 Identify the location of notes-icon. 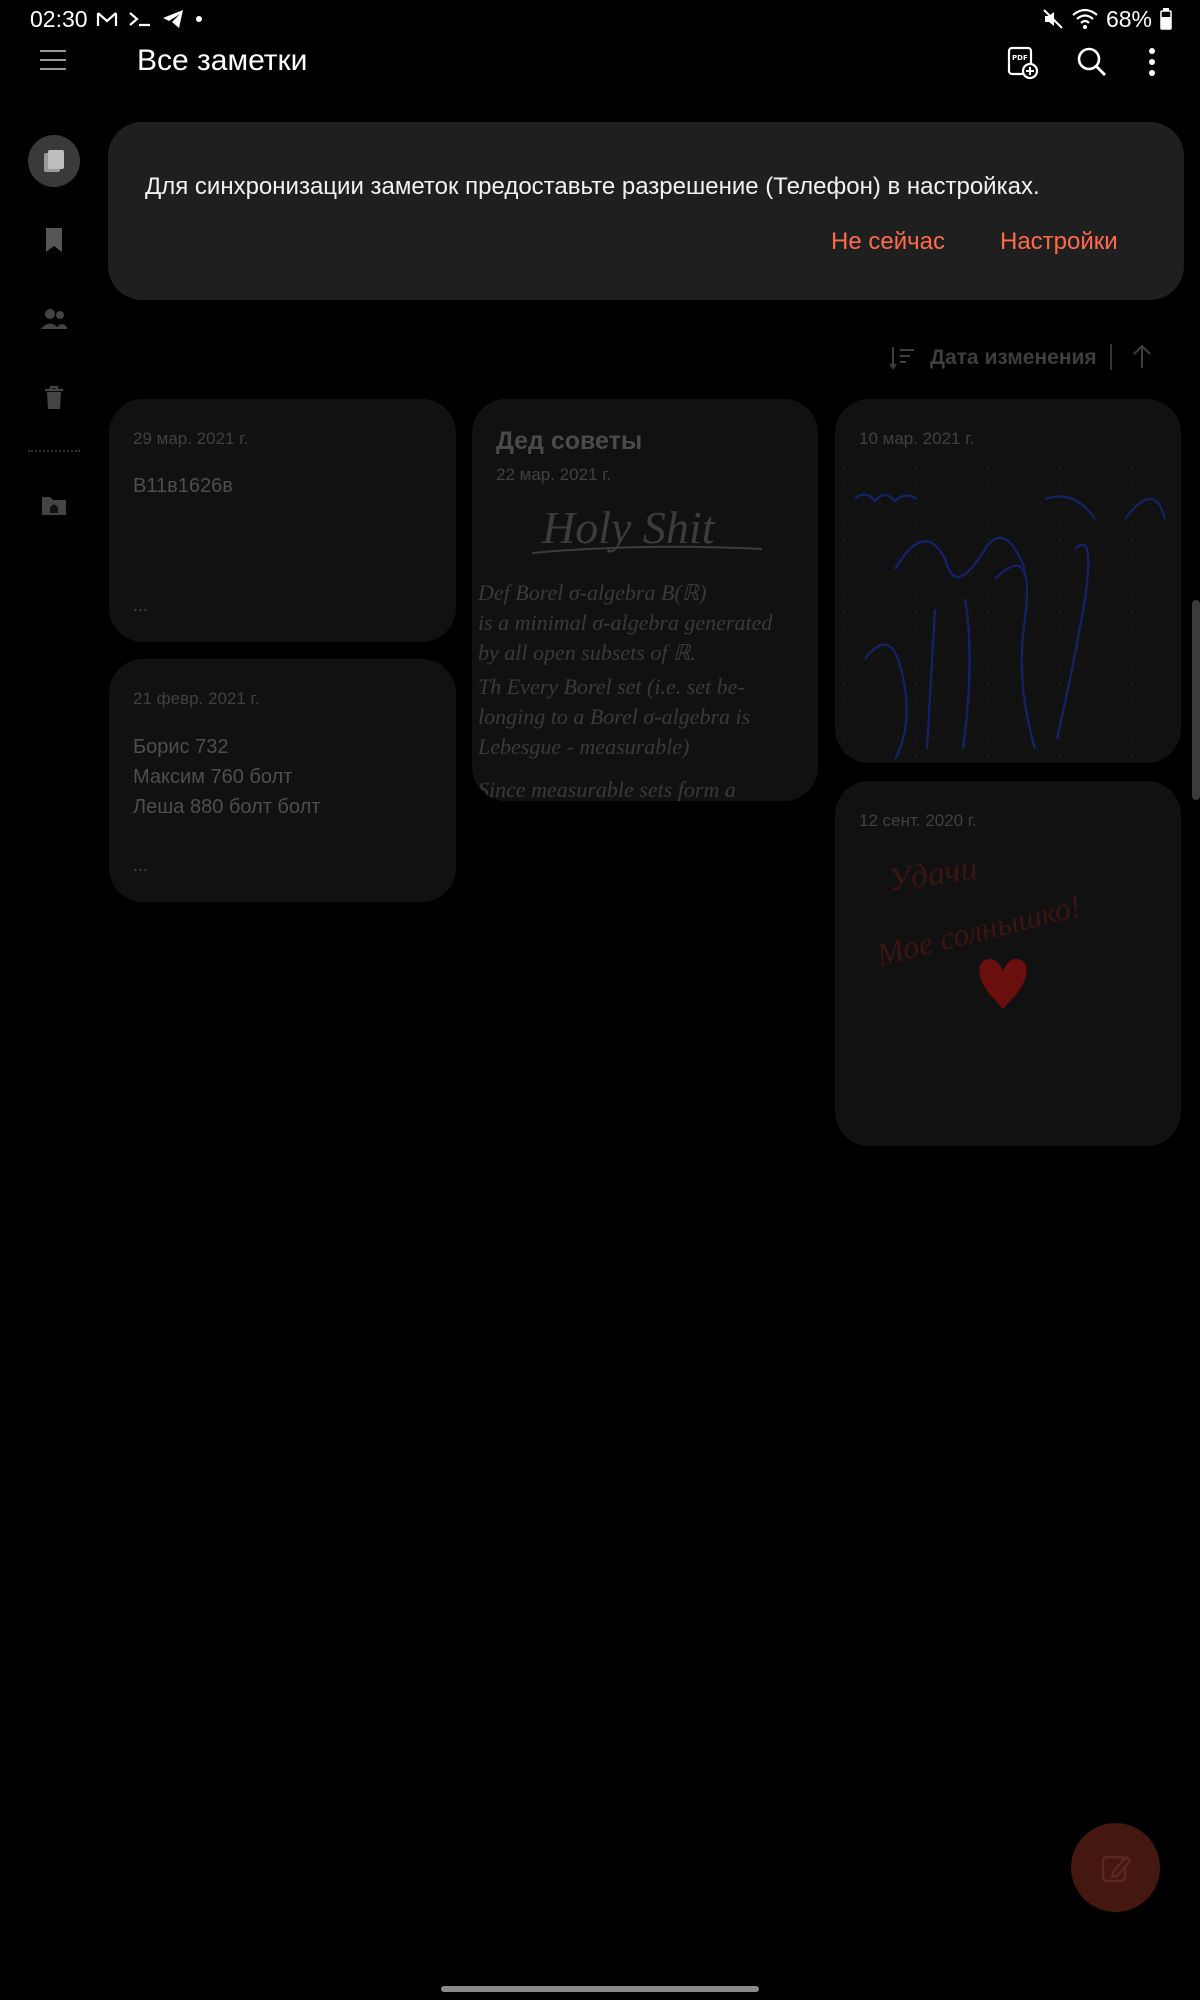
(54, 161).